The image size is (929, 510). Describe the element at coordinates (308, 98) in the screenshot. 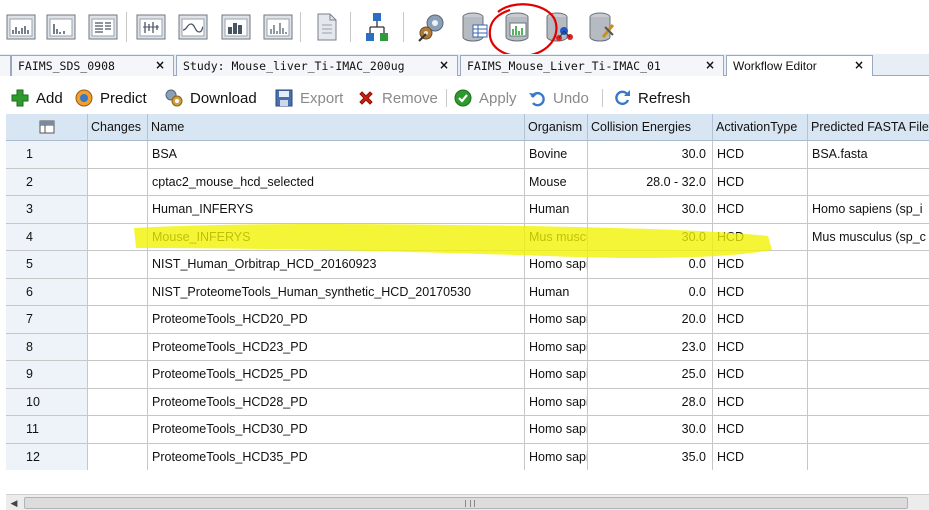

I see `export-button: Export` at that location.